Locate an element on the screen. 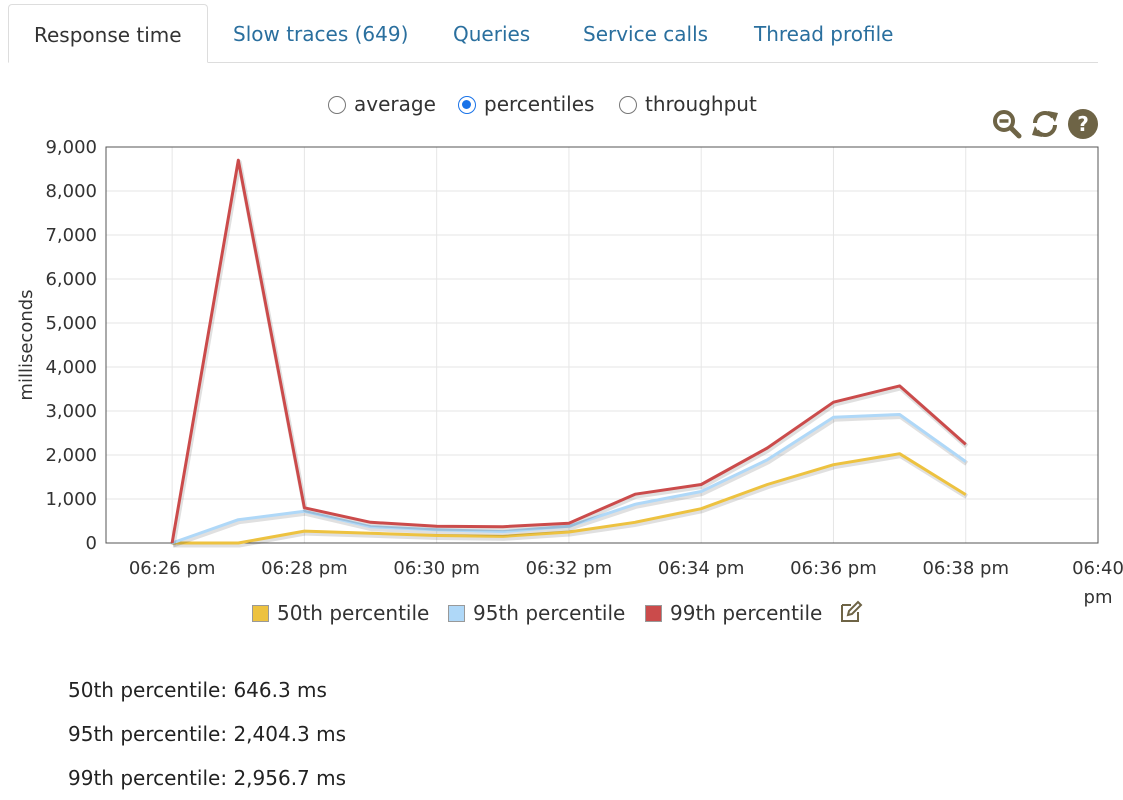 The width and height of the screenshot is (1123, 800). y-tick-label: 5,000 is located at coordinates (71, 323).